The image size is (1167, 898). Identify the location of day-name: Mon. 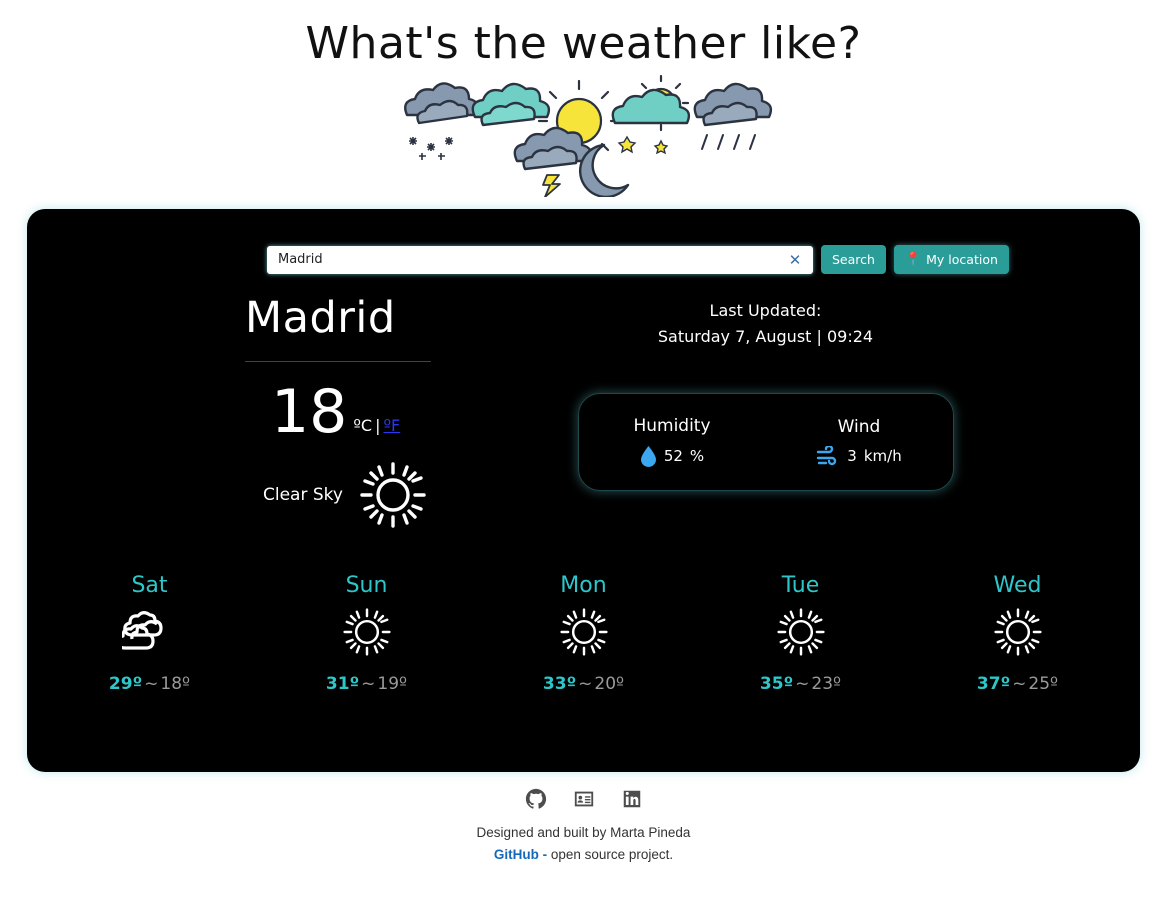
(583, 586).